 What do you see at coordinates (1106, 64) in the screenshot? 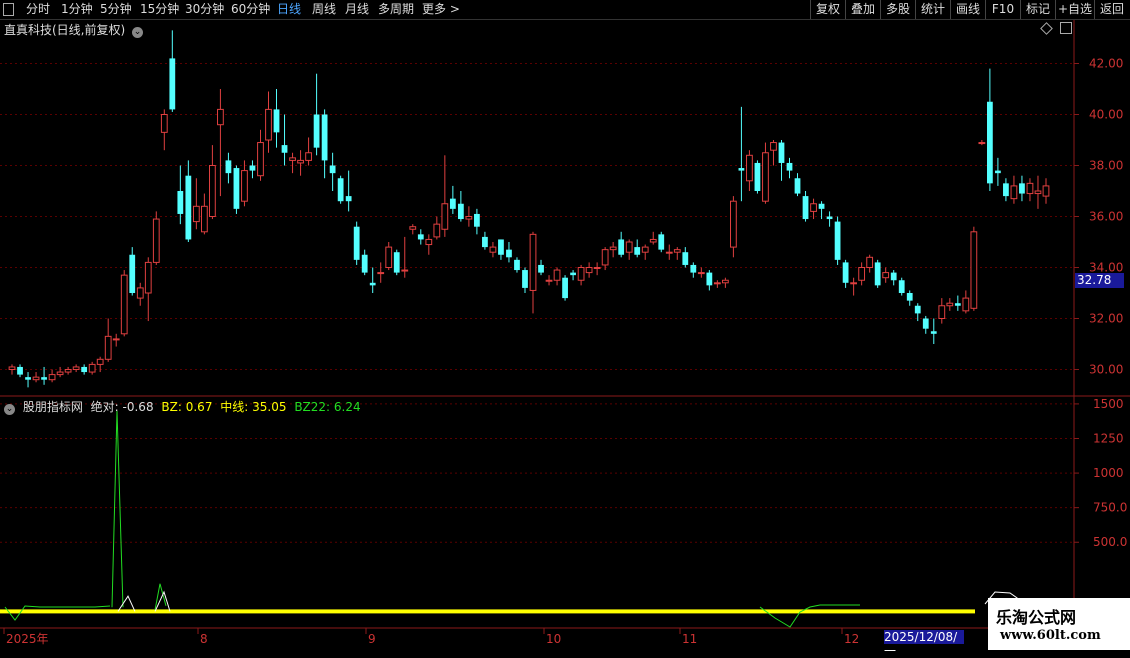
I see `price-axis-label: 42.00` at bounding box center [1106, 64].